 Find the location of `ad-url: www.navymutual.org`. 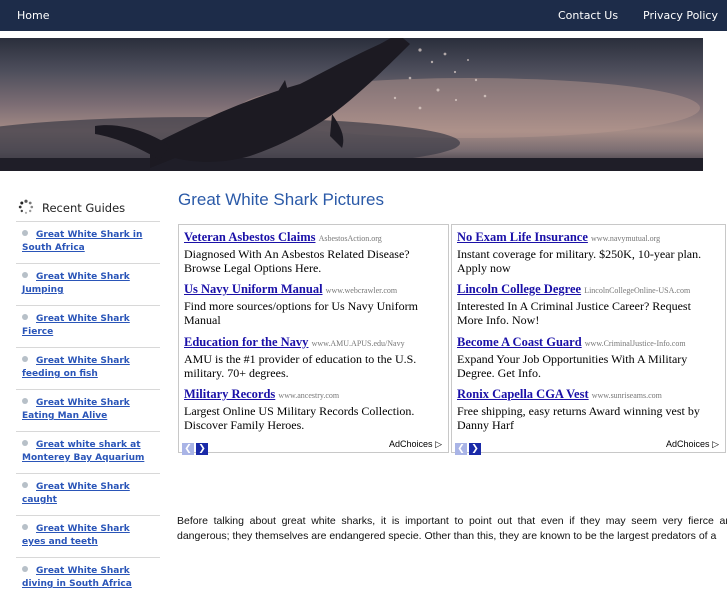

ad-url: www.navymutual.org is located at coordinates (626, 238).